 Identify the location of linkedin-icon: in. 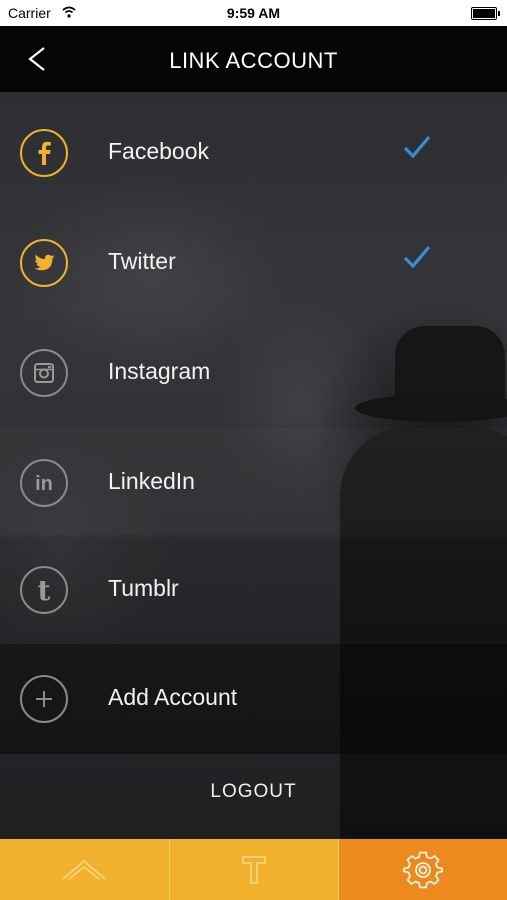
(44, 483).